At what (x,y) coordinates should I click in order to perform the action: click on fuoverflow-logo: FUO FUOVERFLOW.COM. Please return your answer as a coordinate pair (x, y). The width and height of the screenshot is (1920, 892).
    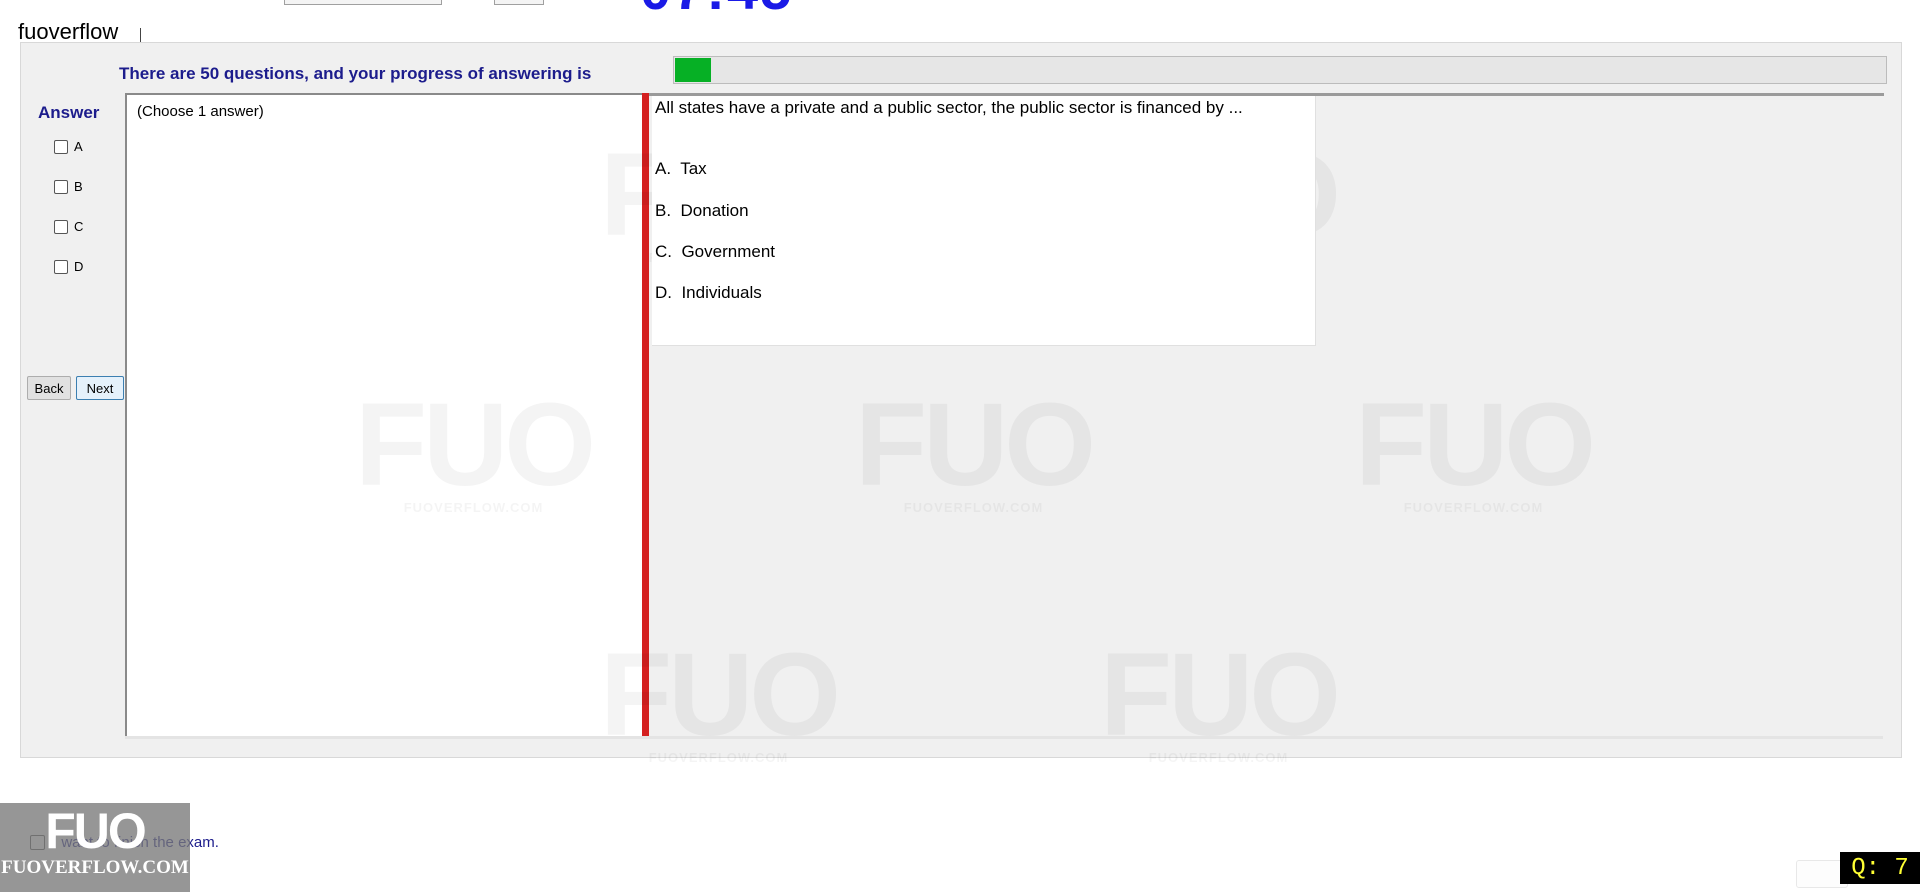
    Looking at the image, I should click on (95, 847).